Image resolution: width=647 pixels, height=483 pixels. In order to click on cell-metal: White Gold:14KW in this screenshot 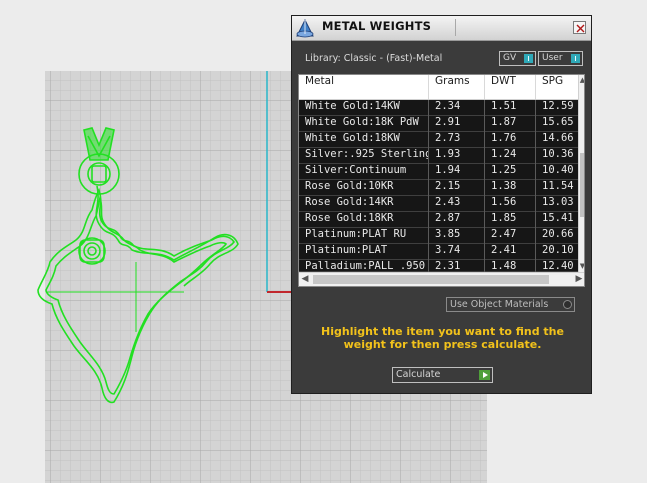, I will do `click(364, 108)`.